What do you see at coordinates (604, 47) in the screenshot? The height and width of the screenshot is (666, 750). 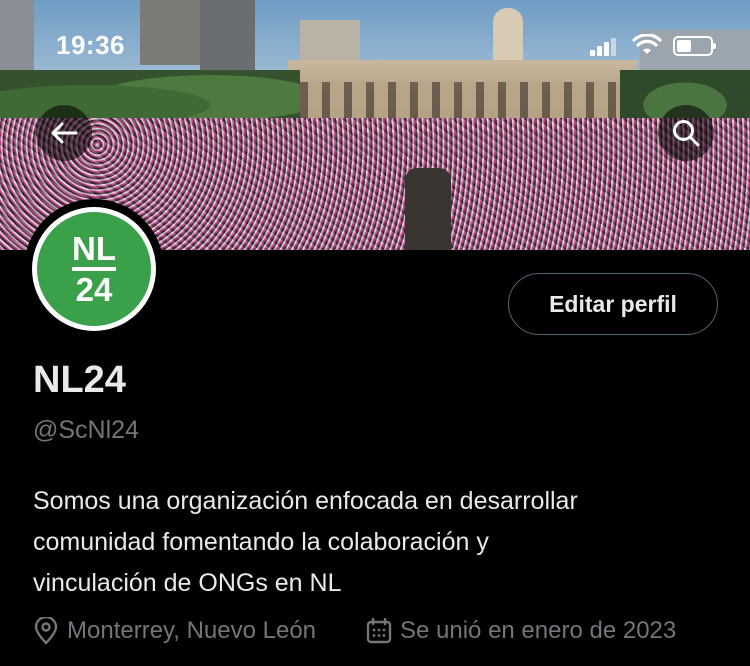 I see `signal-icon` at bounding box center [604, 47].